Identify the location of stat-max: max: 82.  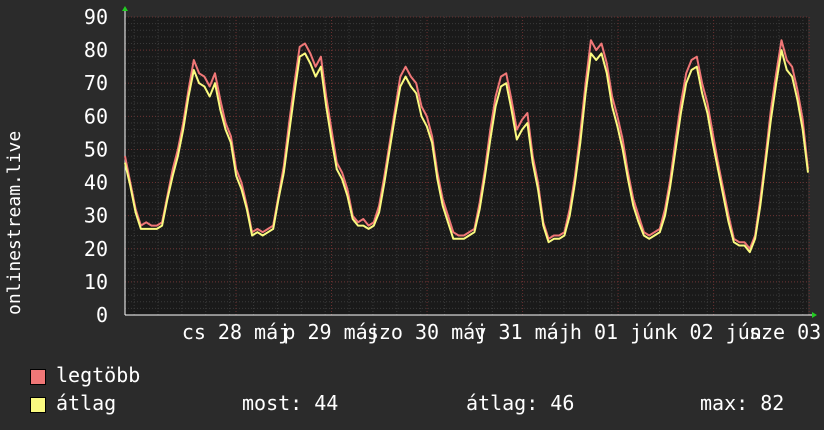
(742, 403).